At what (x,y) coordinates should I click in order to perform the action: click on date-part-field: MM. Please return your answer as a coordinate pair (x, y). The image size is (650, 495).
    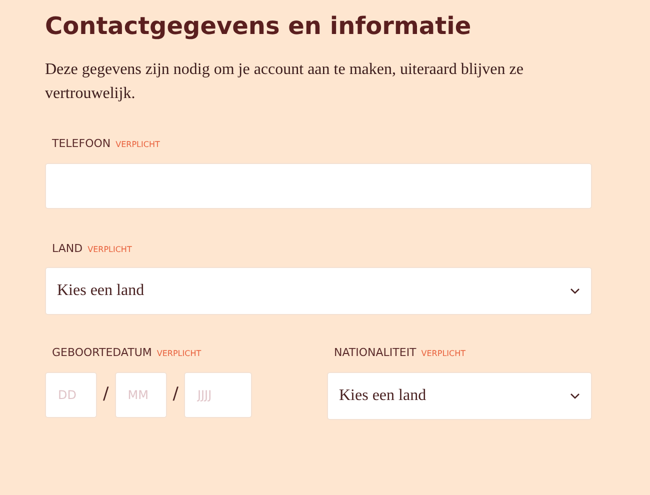
    Looking at the image, I should click on (140, 395).